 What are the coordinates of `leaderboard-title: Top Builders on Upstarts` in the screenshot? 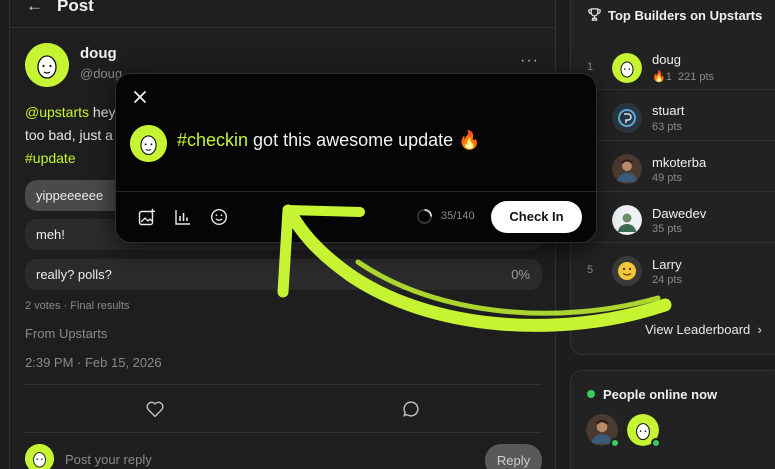 It's located at (674, 15).